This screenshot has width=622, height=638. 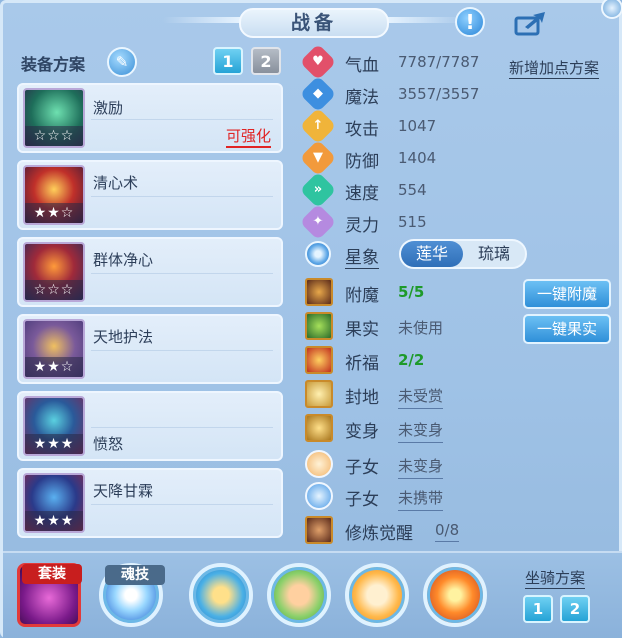 I want to click on enh-label: 封地, so click(x=362, y=398).